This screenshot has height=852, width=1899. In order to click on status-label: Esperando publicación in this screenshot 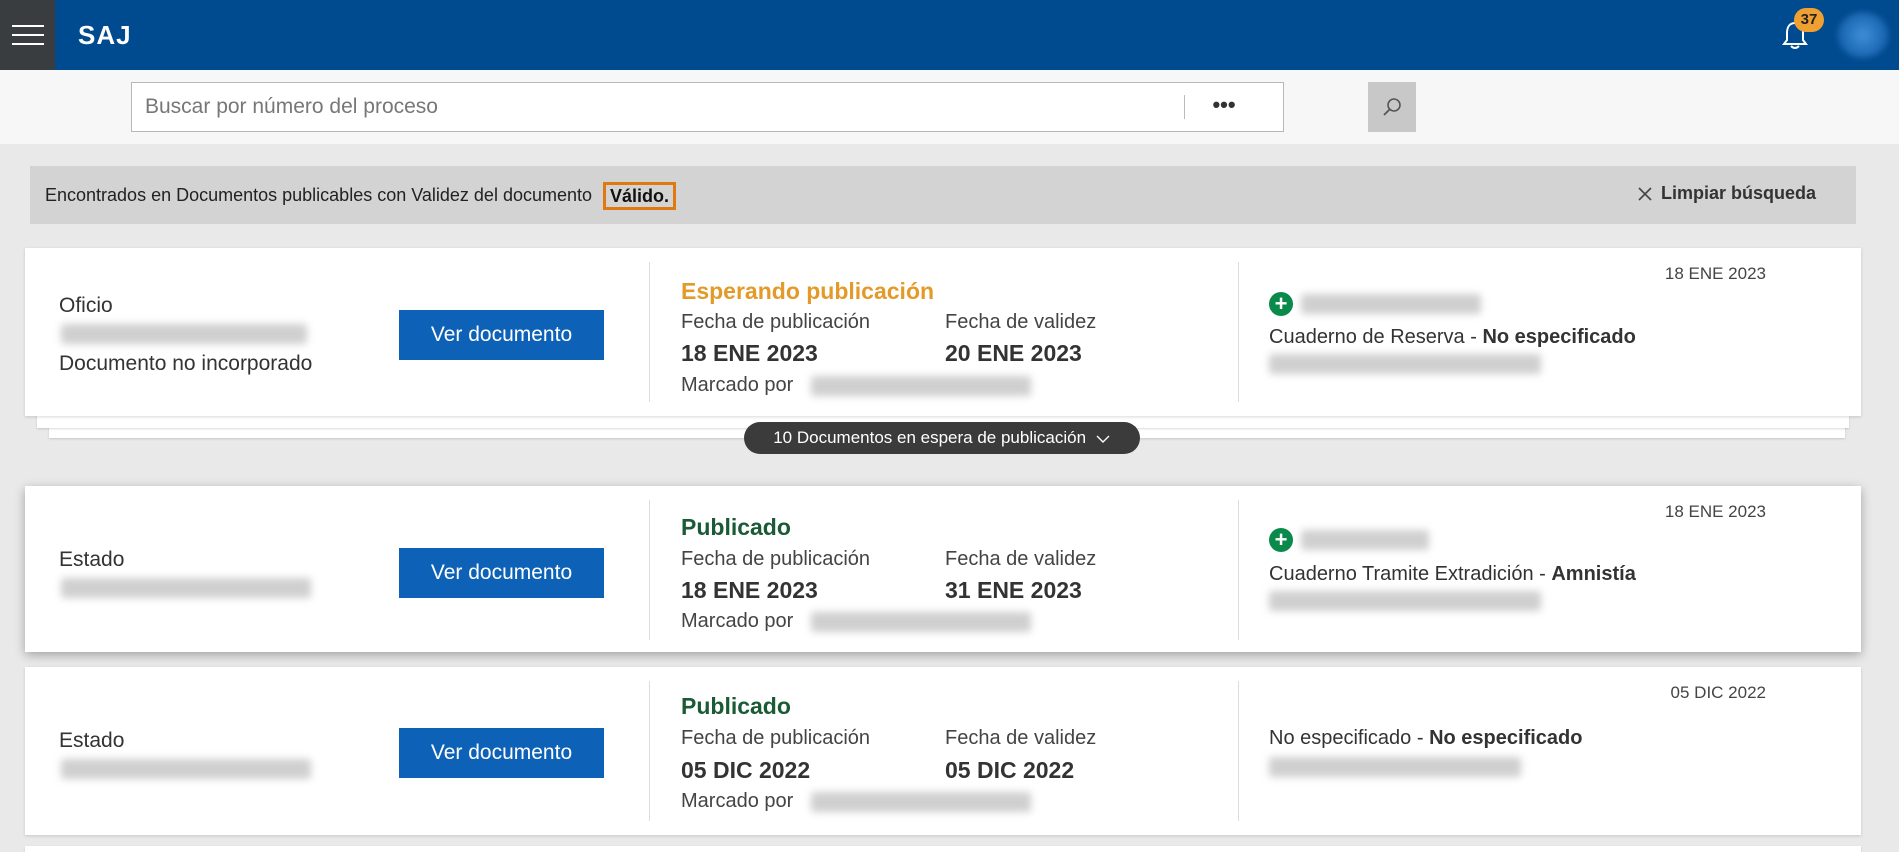, I will do `click(808, 291)`.